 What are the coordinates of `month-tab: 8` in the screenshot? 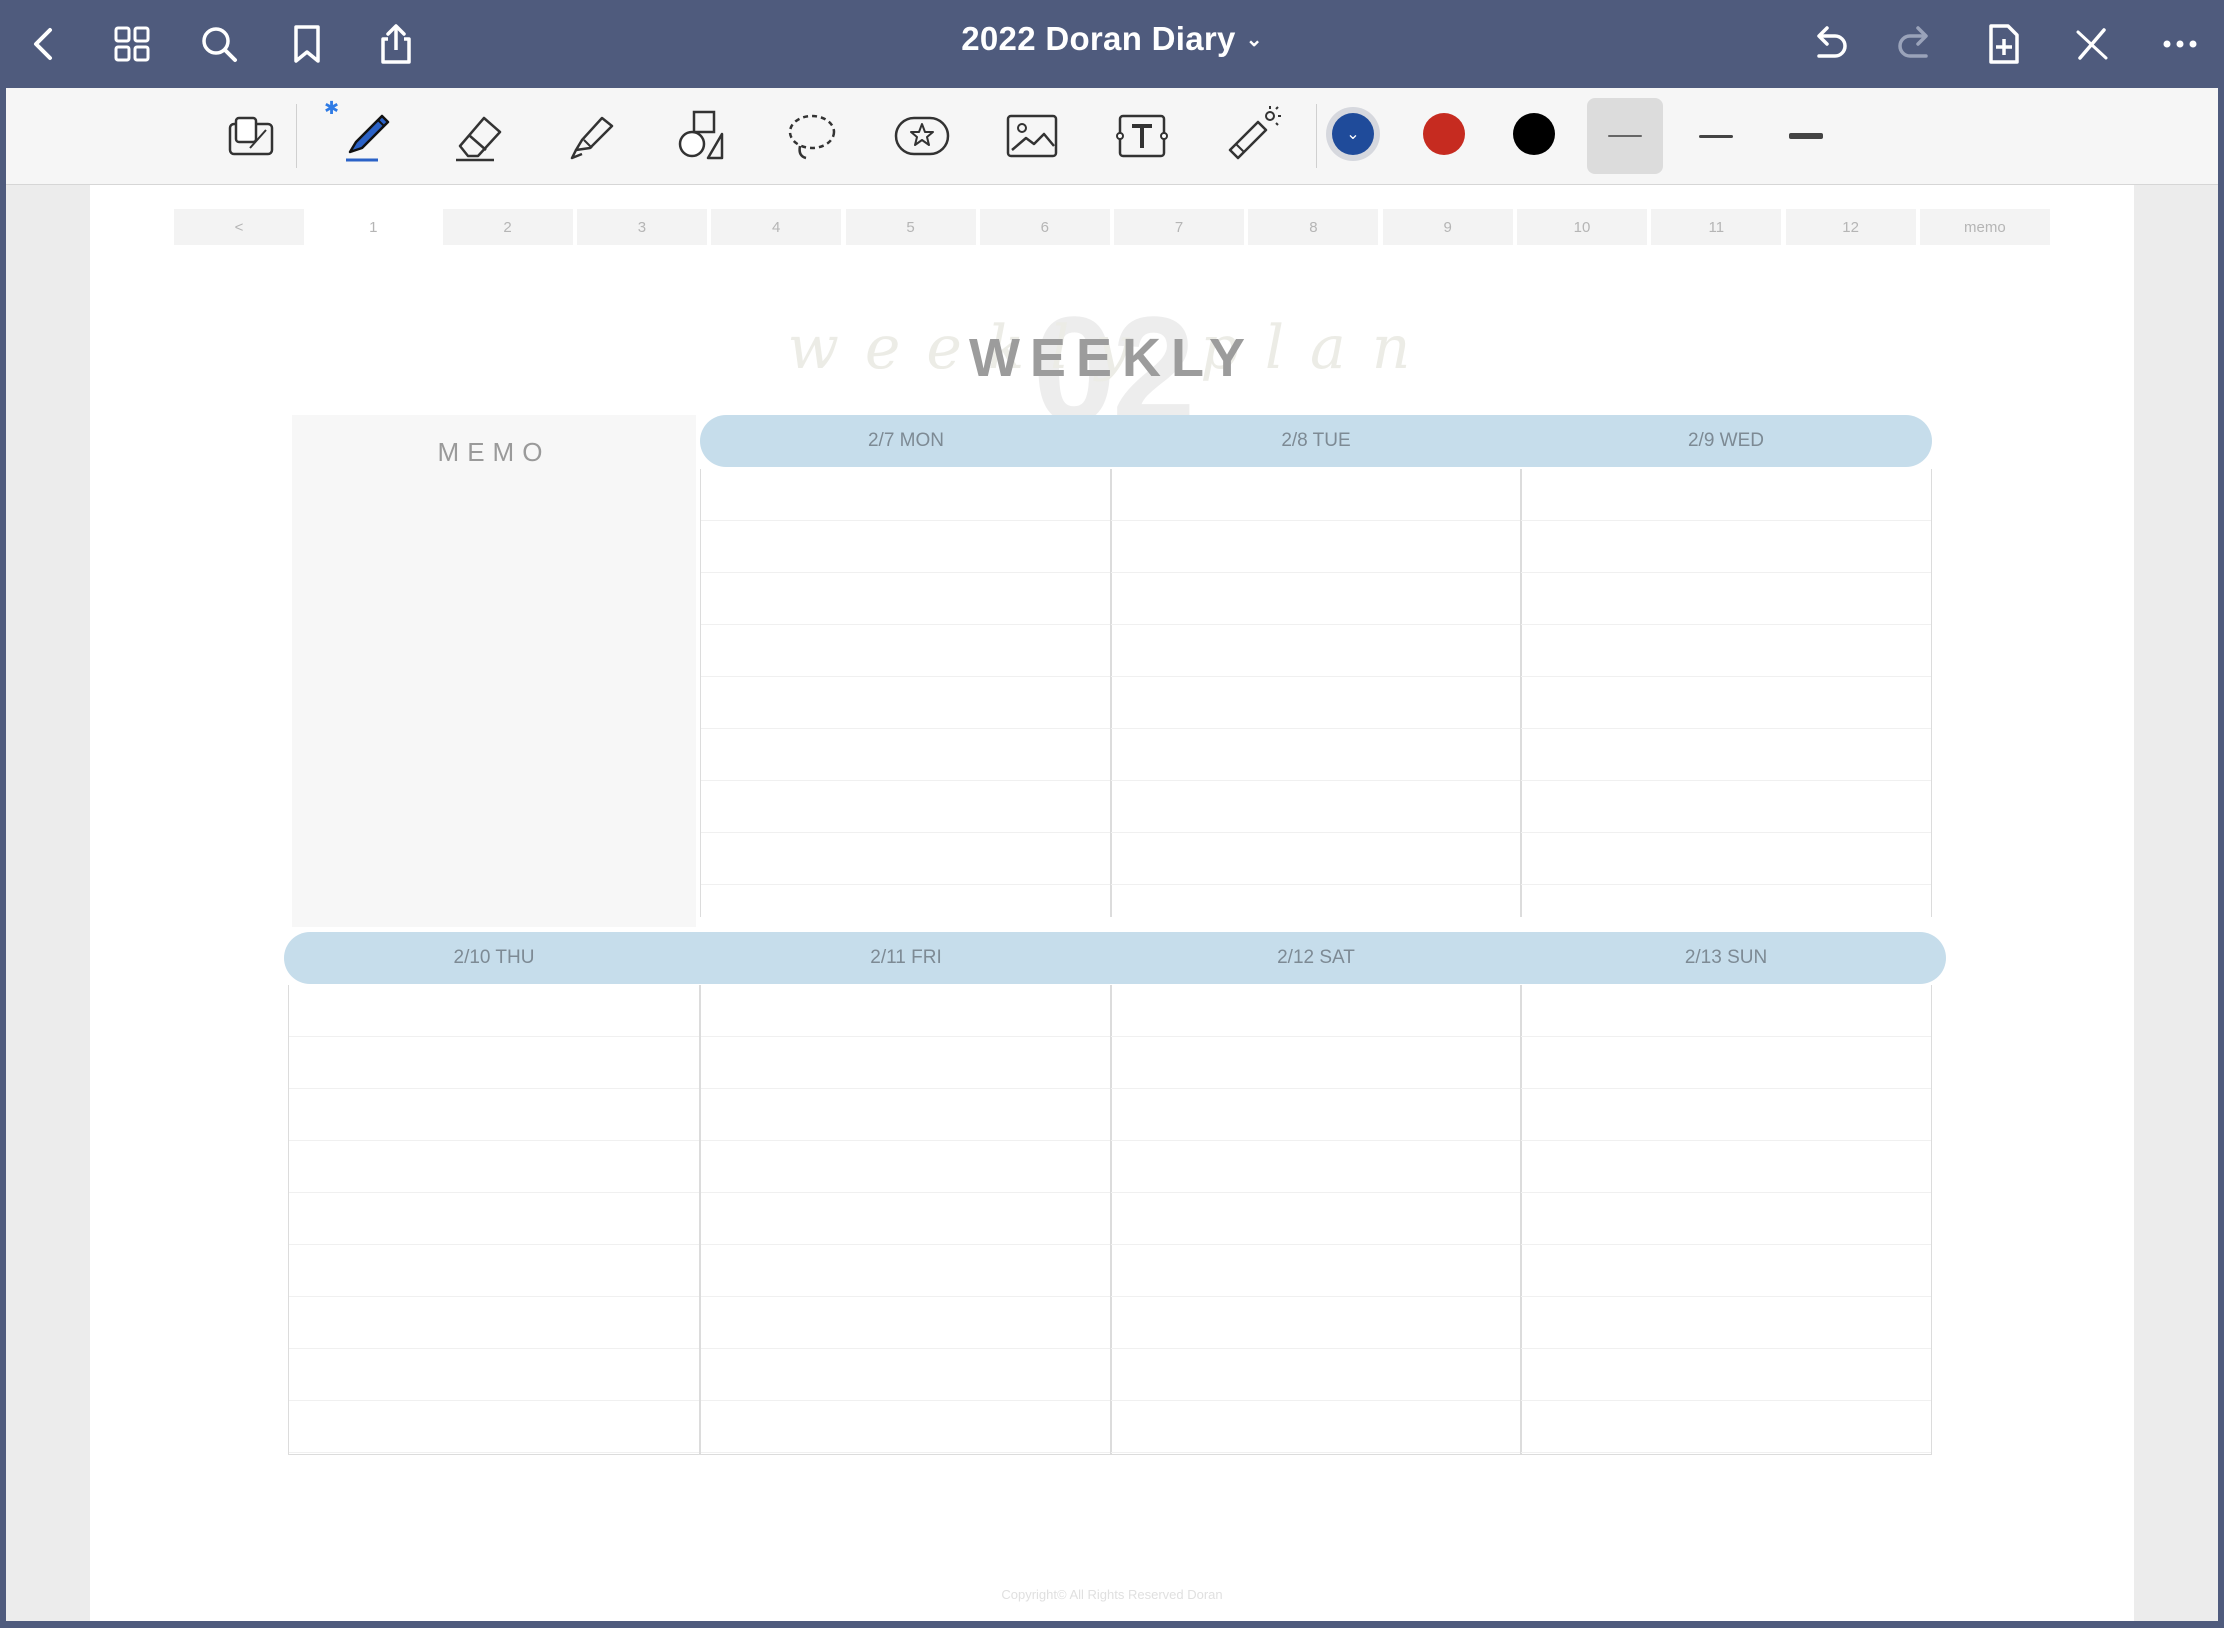 It's located at (1313, 227).